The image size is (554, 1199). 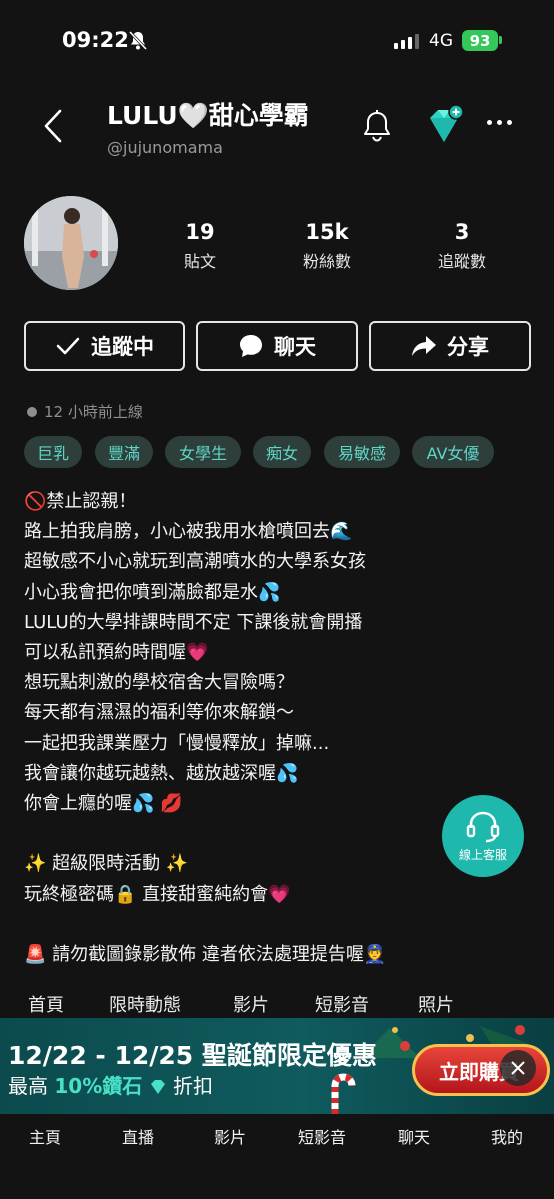 What do you see at coordinates (71, 243) in the screenshot?
I see `avatar` at bounding box center [71, 243].